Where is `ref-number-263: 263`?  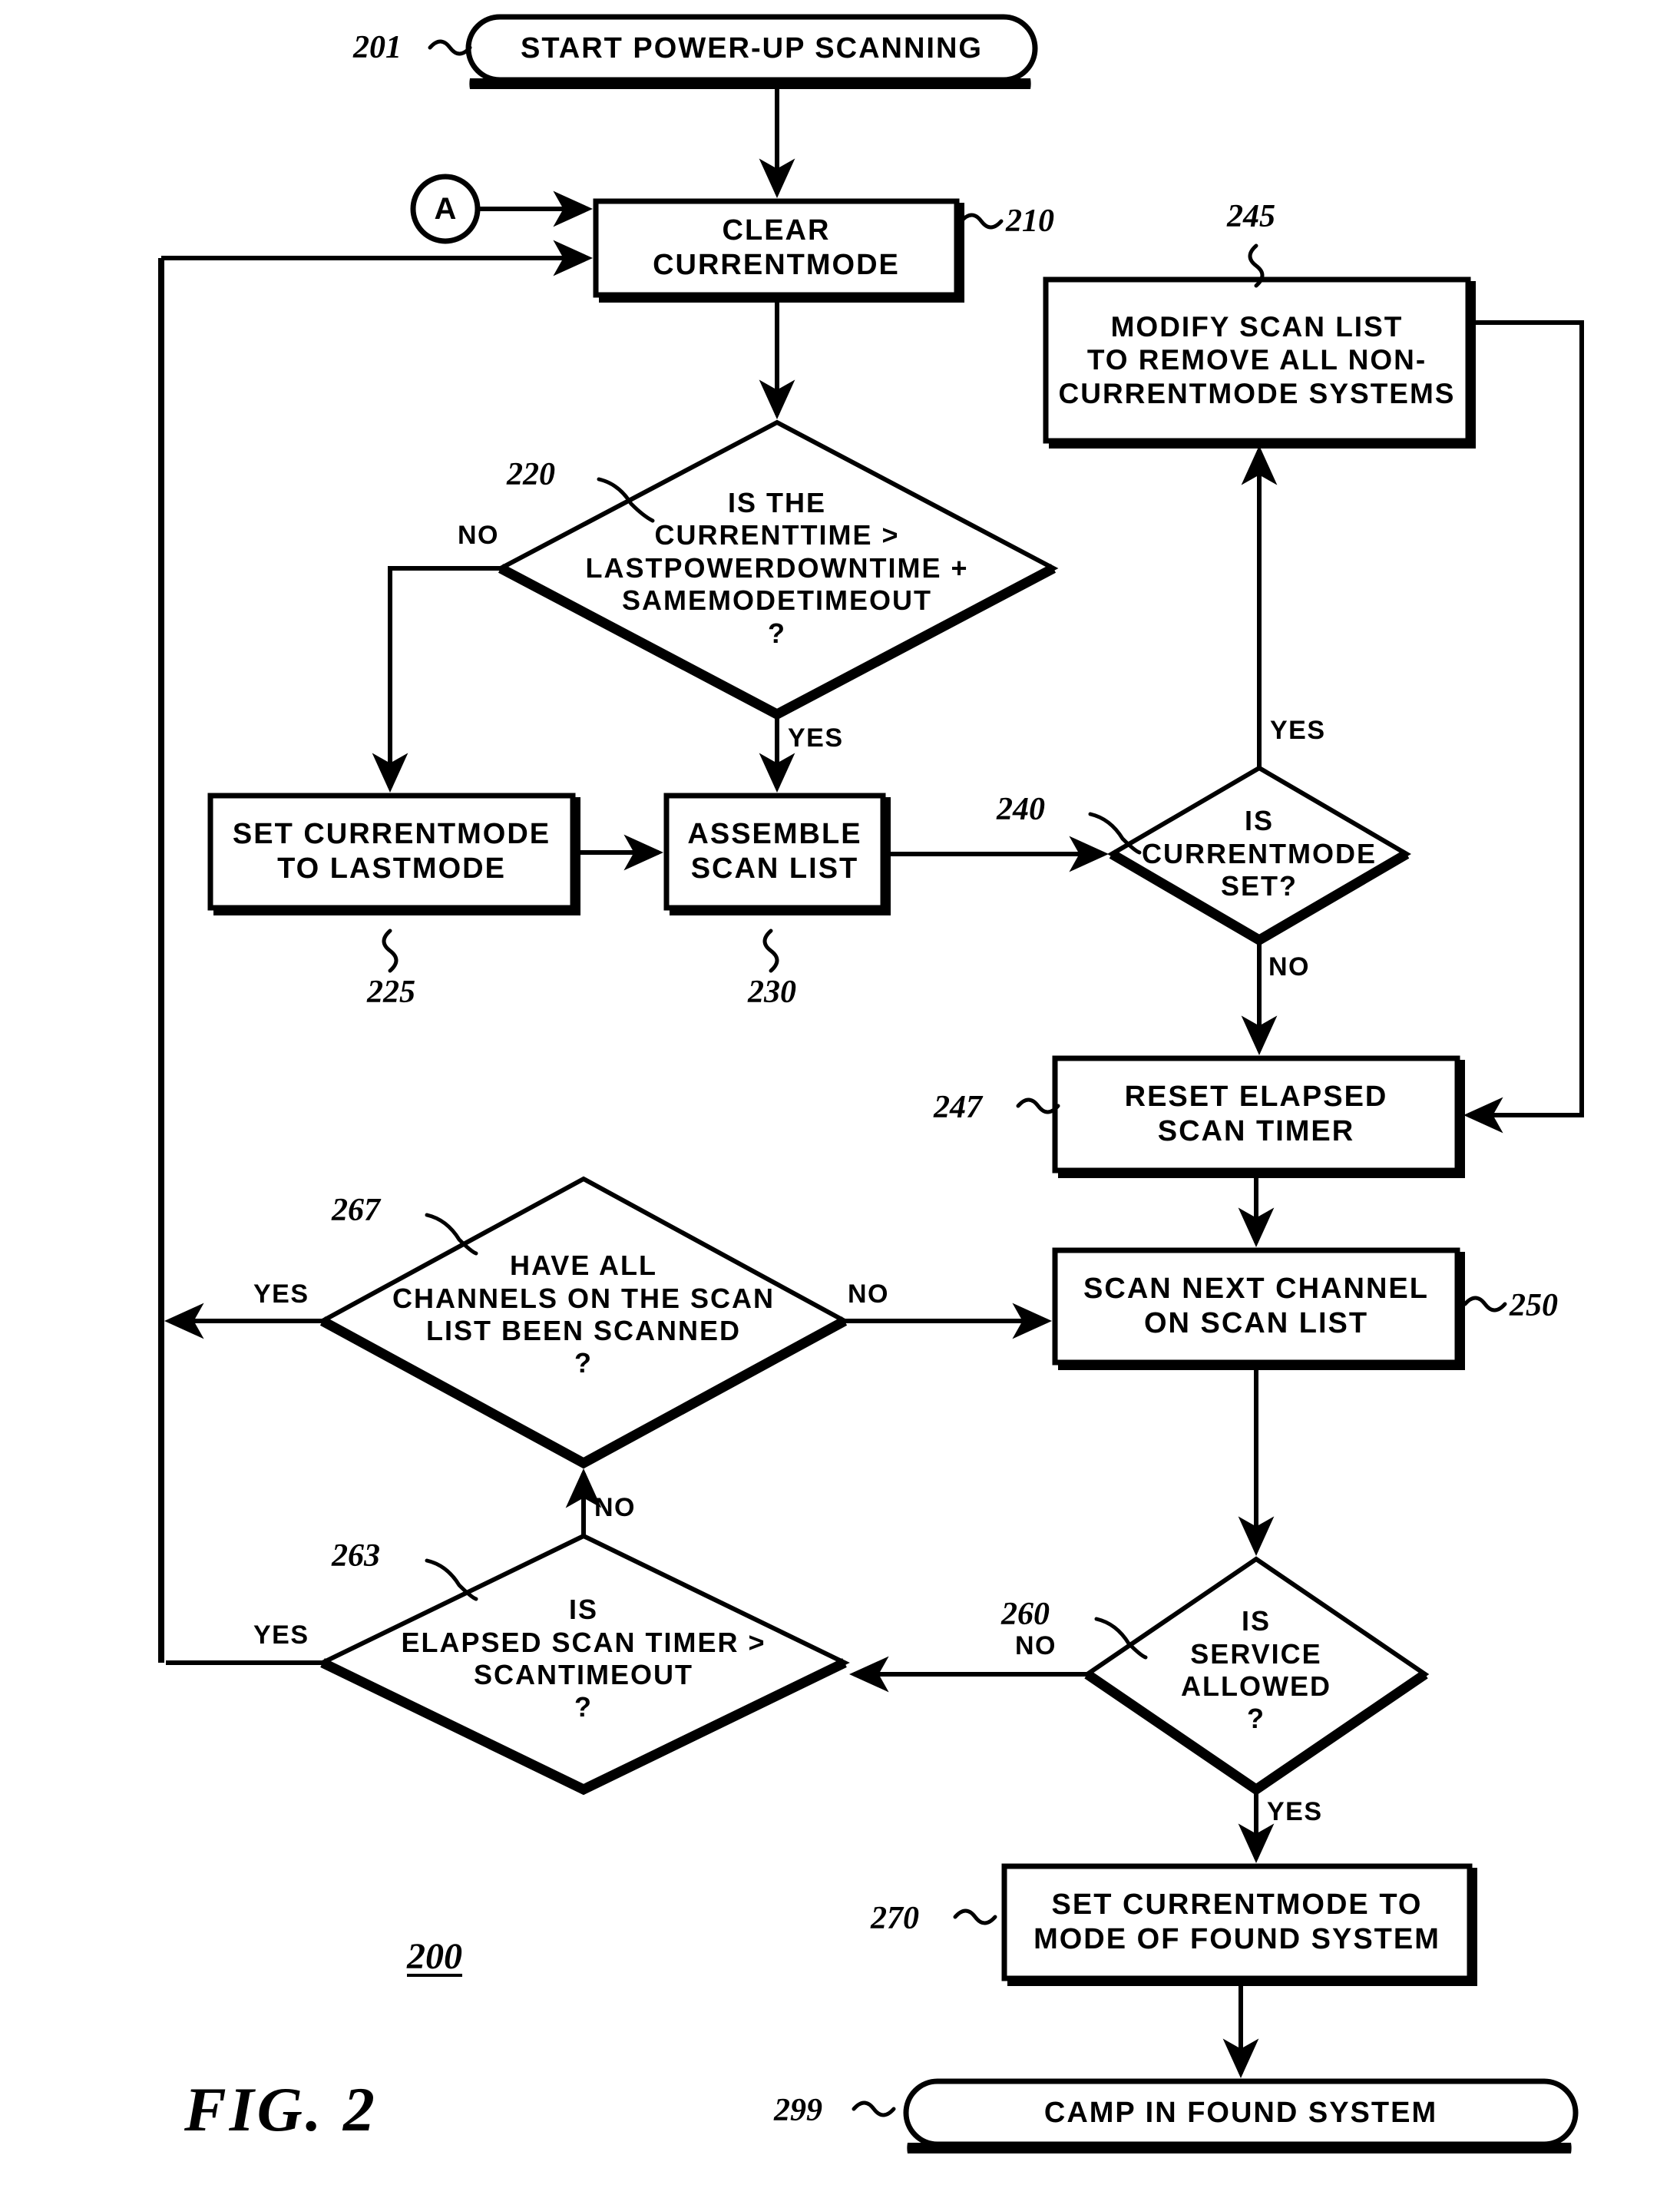 ref-number-263: 263 is located at coordinates (356, 1556).